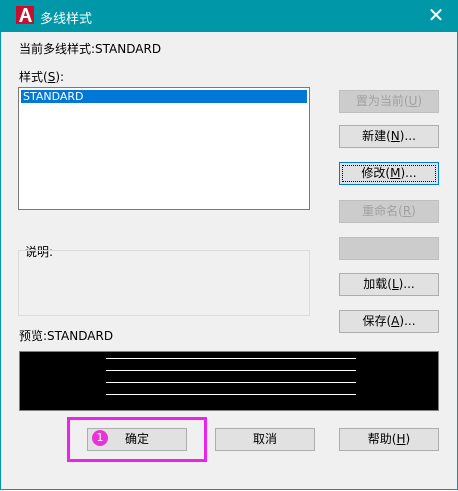 The image size is (458, 491). I want to click on styles-label: 样式(S):, so click(42, 77).